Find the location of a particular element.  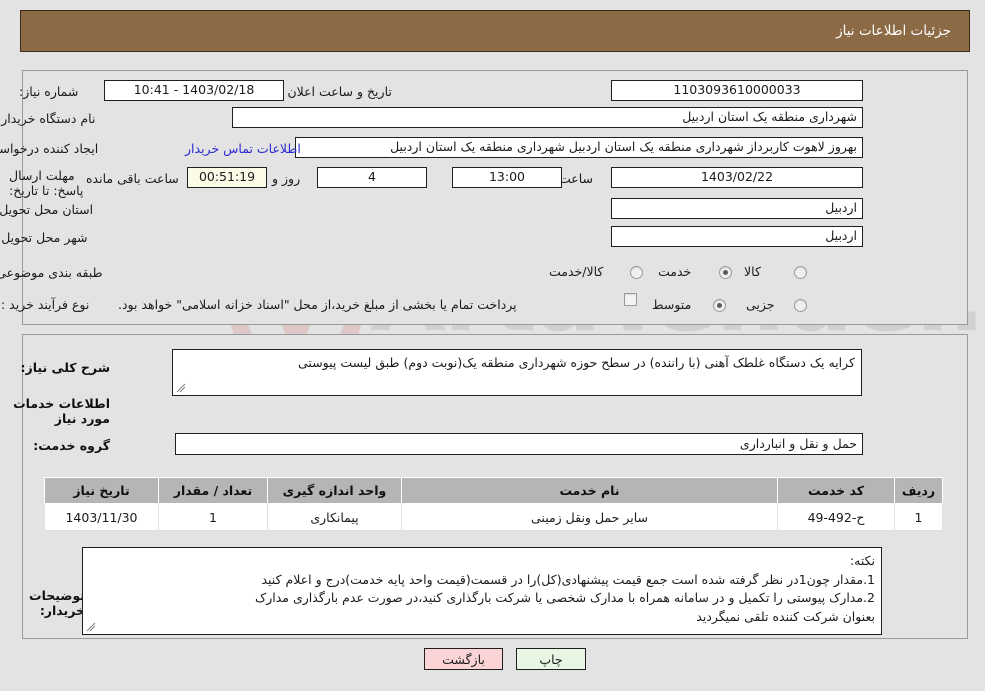

announce-datetime-value: 1403/02/18 - 10:41 is located at coordinates (194, 90).